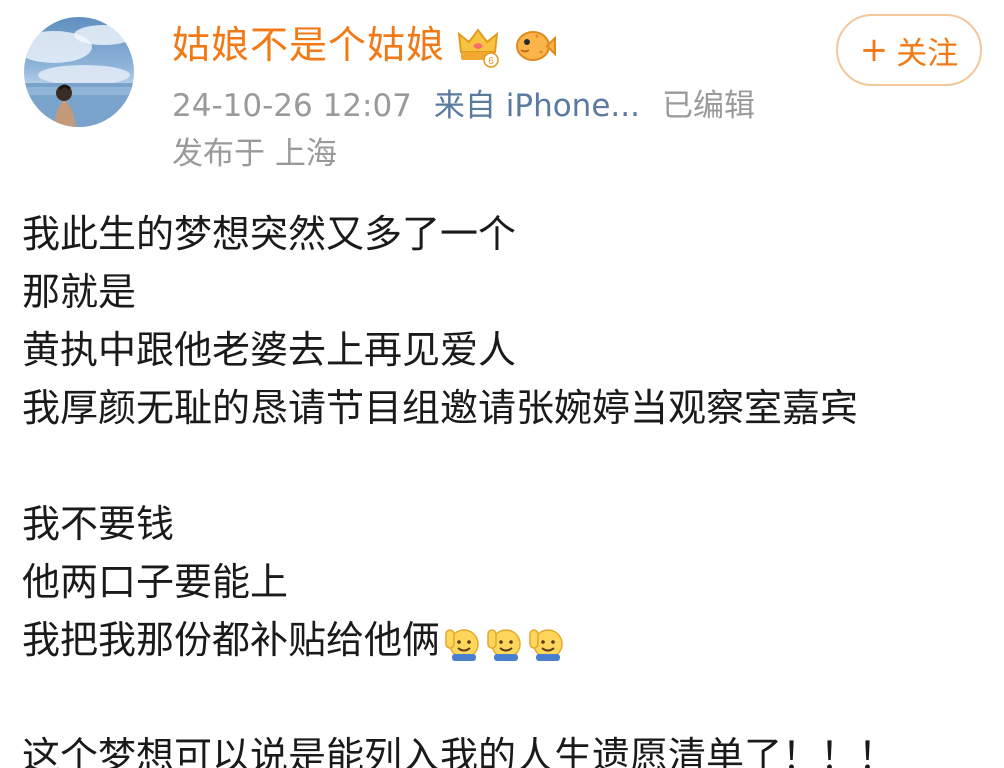 The width and height of the screenshot is (1004, 768). I want to click on vip-crown-badge-icon: 6, so click(478, 45).